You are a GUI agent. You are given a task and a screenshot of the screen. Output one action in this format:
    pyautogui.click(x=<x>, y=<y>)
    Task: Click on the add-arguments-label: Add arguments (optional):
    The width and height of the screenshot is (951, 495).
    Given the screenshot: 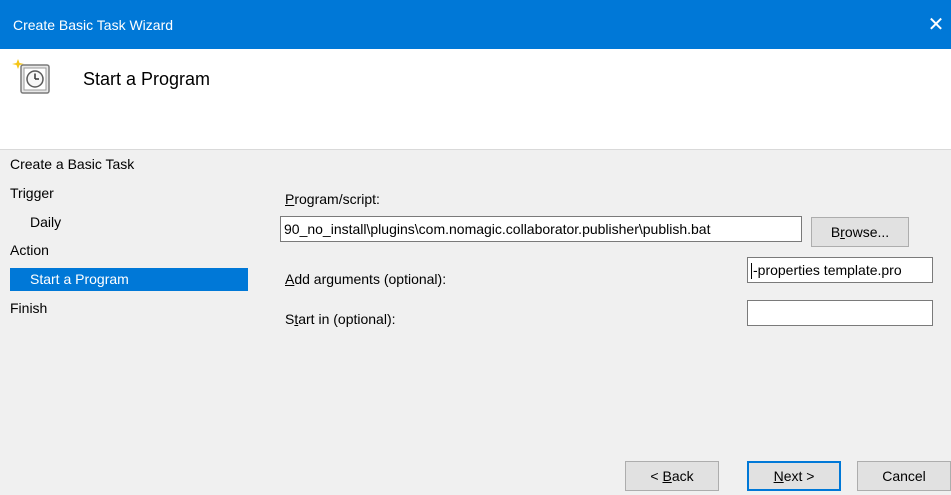 What is the action you would take?
    pyautogui.click(x=366, y=279)
    